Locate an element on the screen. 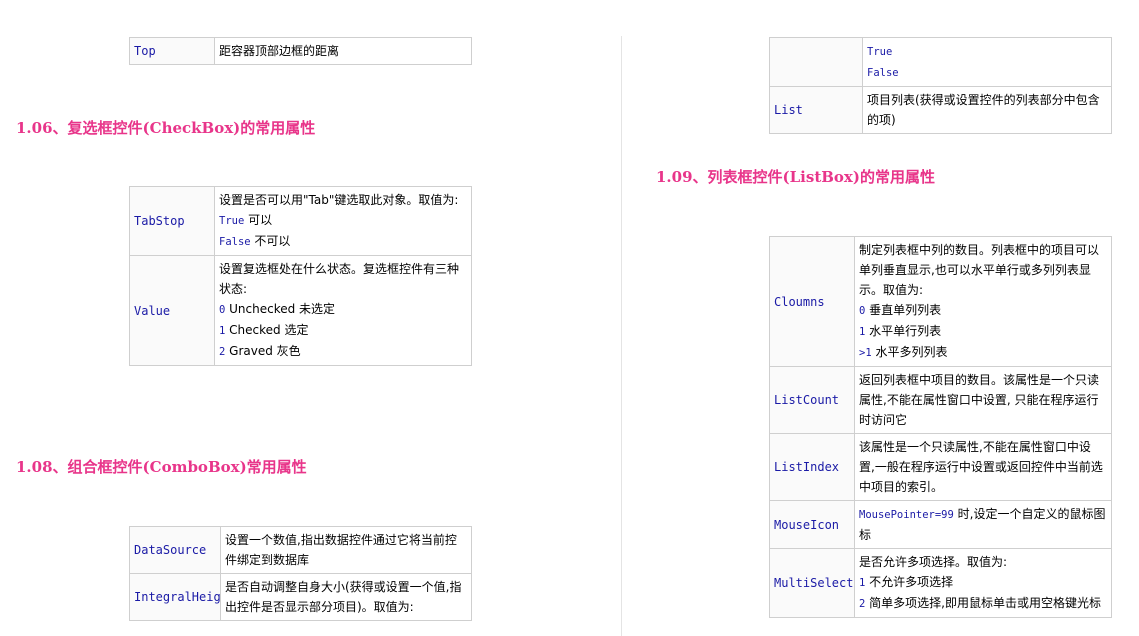 The width and height of the screenshot is (1139, 636). description-line: 时访问它 is located at coordinates (883, 420).